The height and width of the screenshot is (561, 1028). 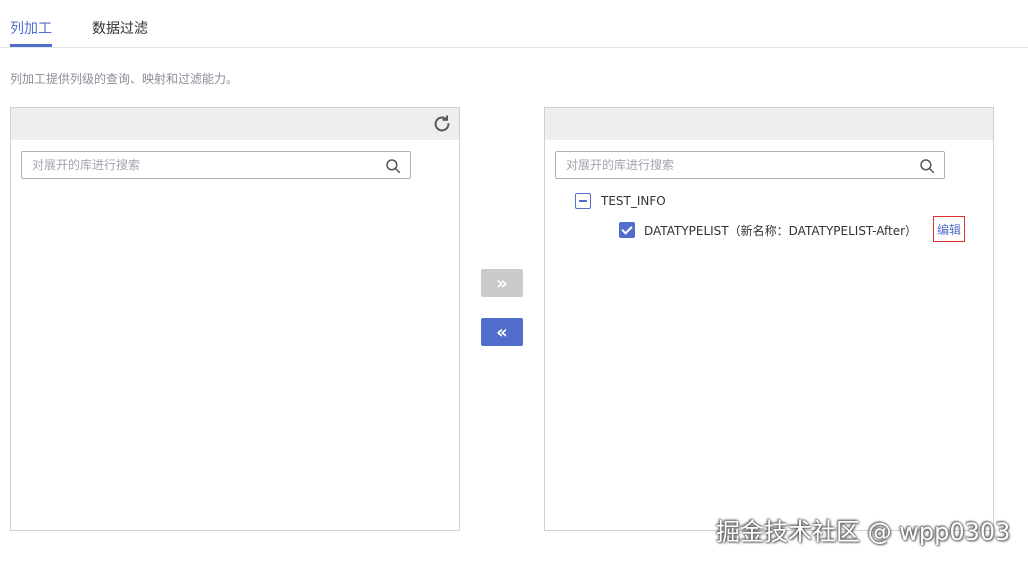 What do you see at coordinates (863, 532) in the screenshot?
I see `watermark: 掘金技术社区 @ wpp0303` at bounding box center [863, 532].